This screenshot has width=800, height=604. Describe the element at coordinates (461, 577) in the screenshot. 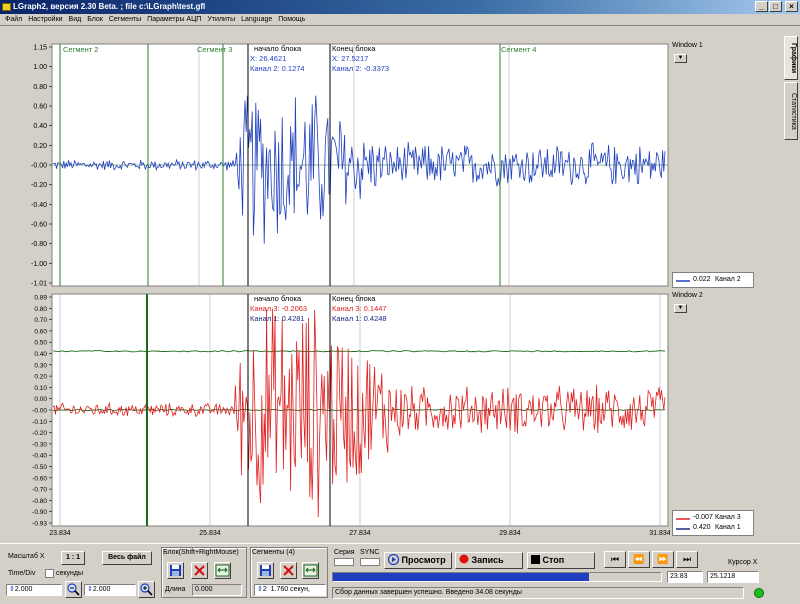

I see `progress-fill` at that location.